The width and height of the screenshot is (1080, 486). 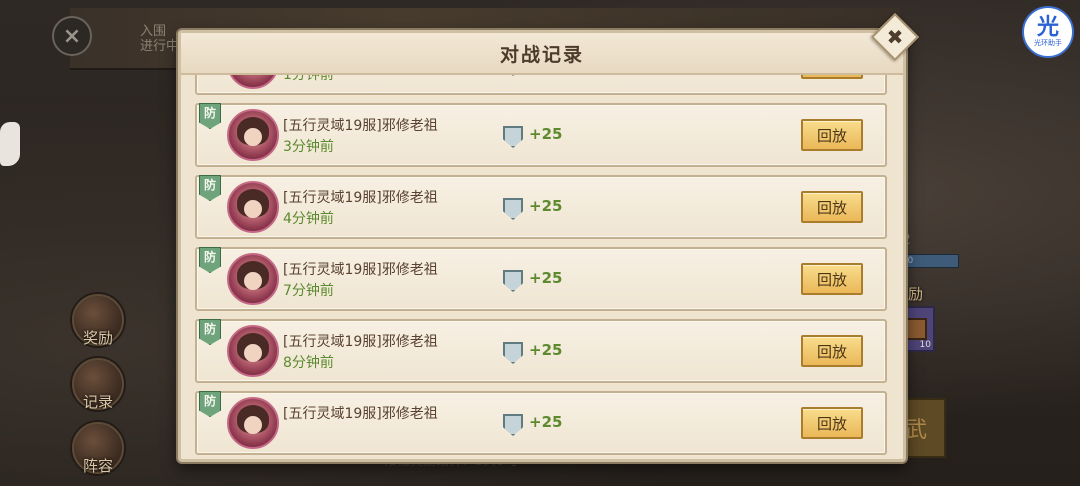 I want to click on side-button-reward: 奖励, so click(x=98, y=320).